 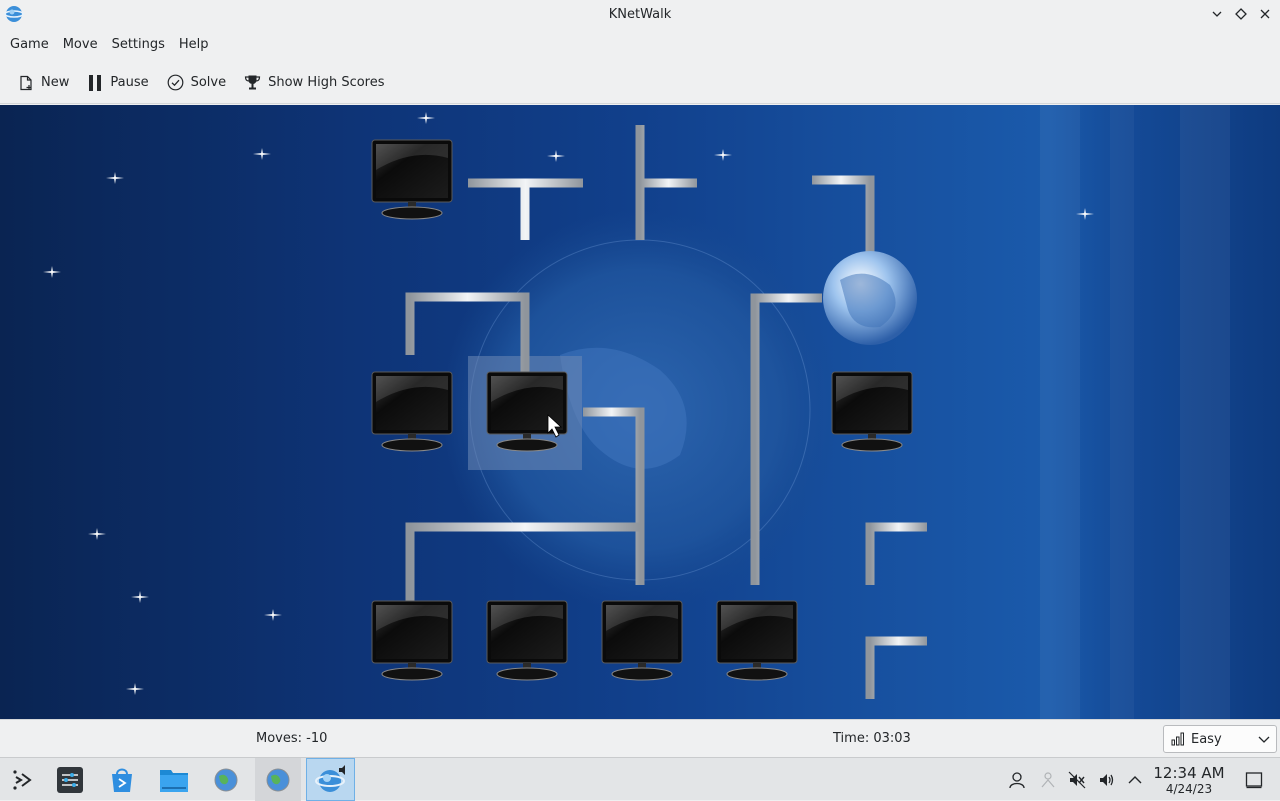 I want to click on menu-game: Game, so click(x=29, y=45).